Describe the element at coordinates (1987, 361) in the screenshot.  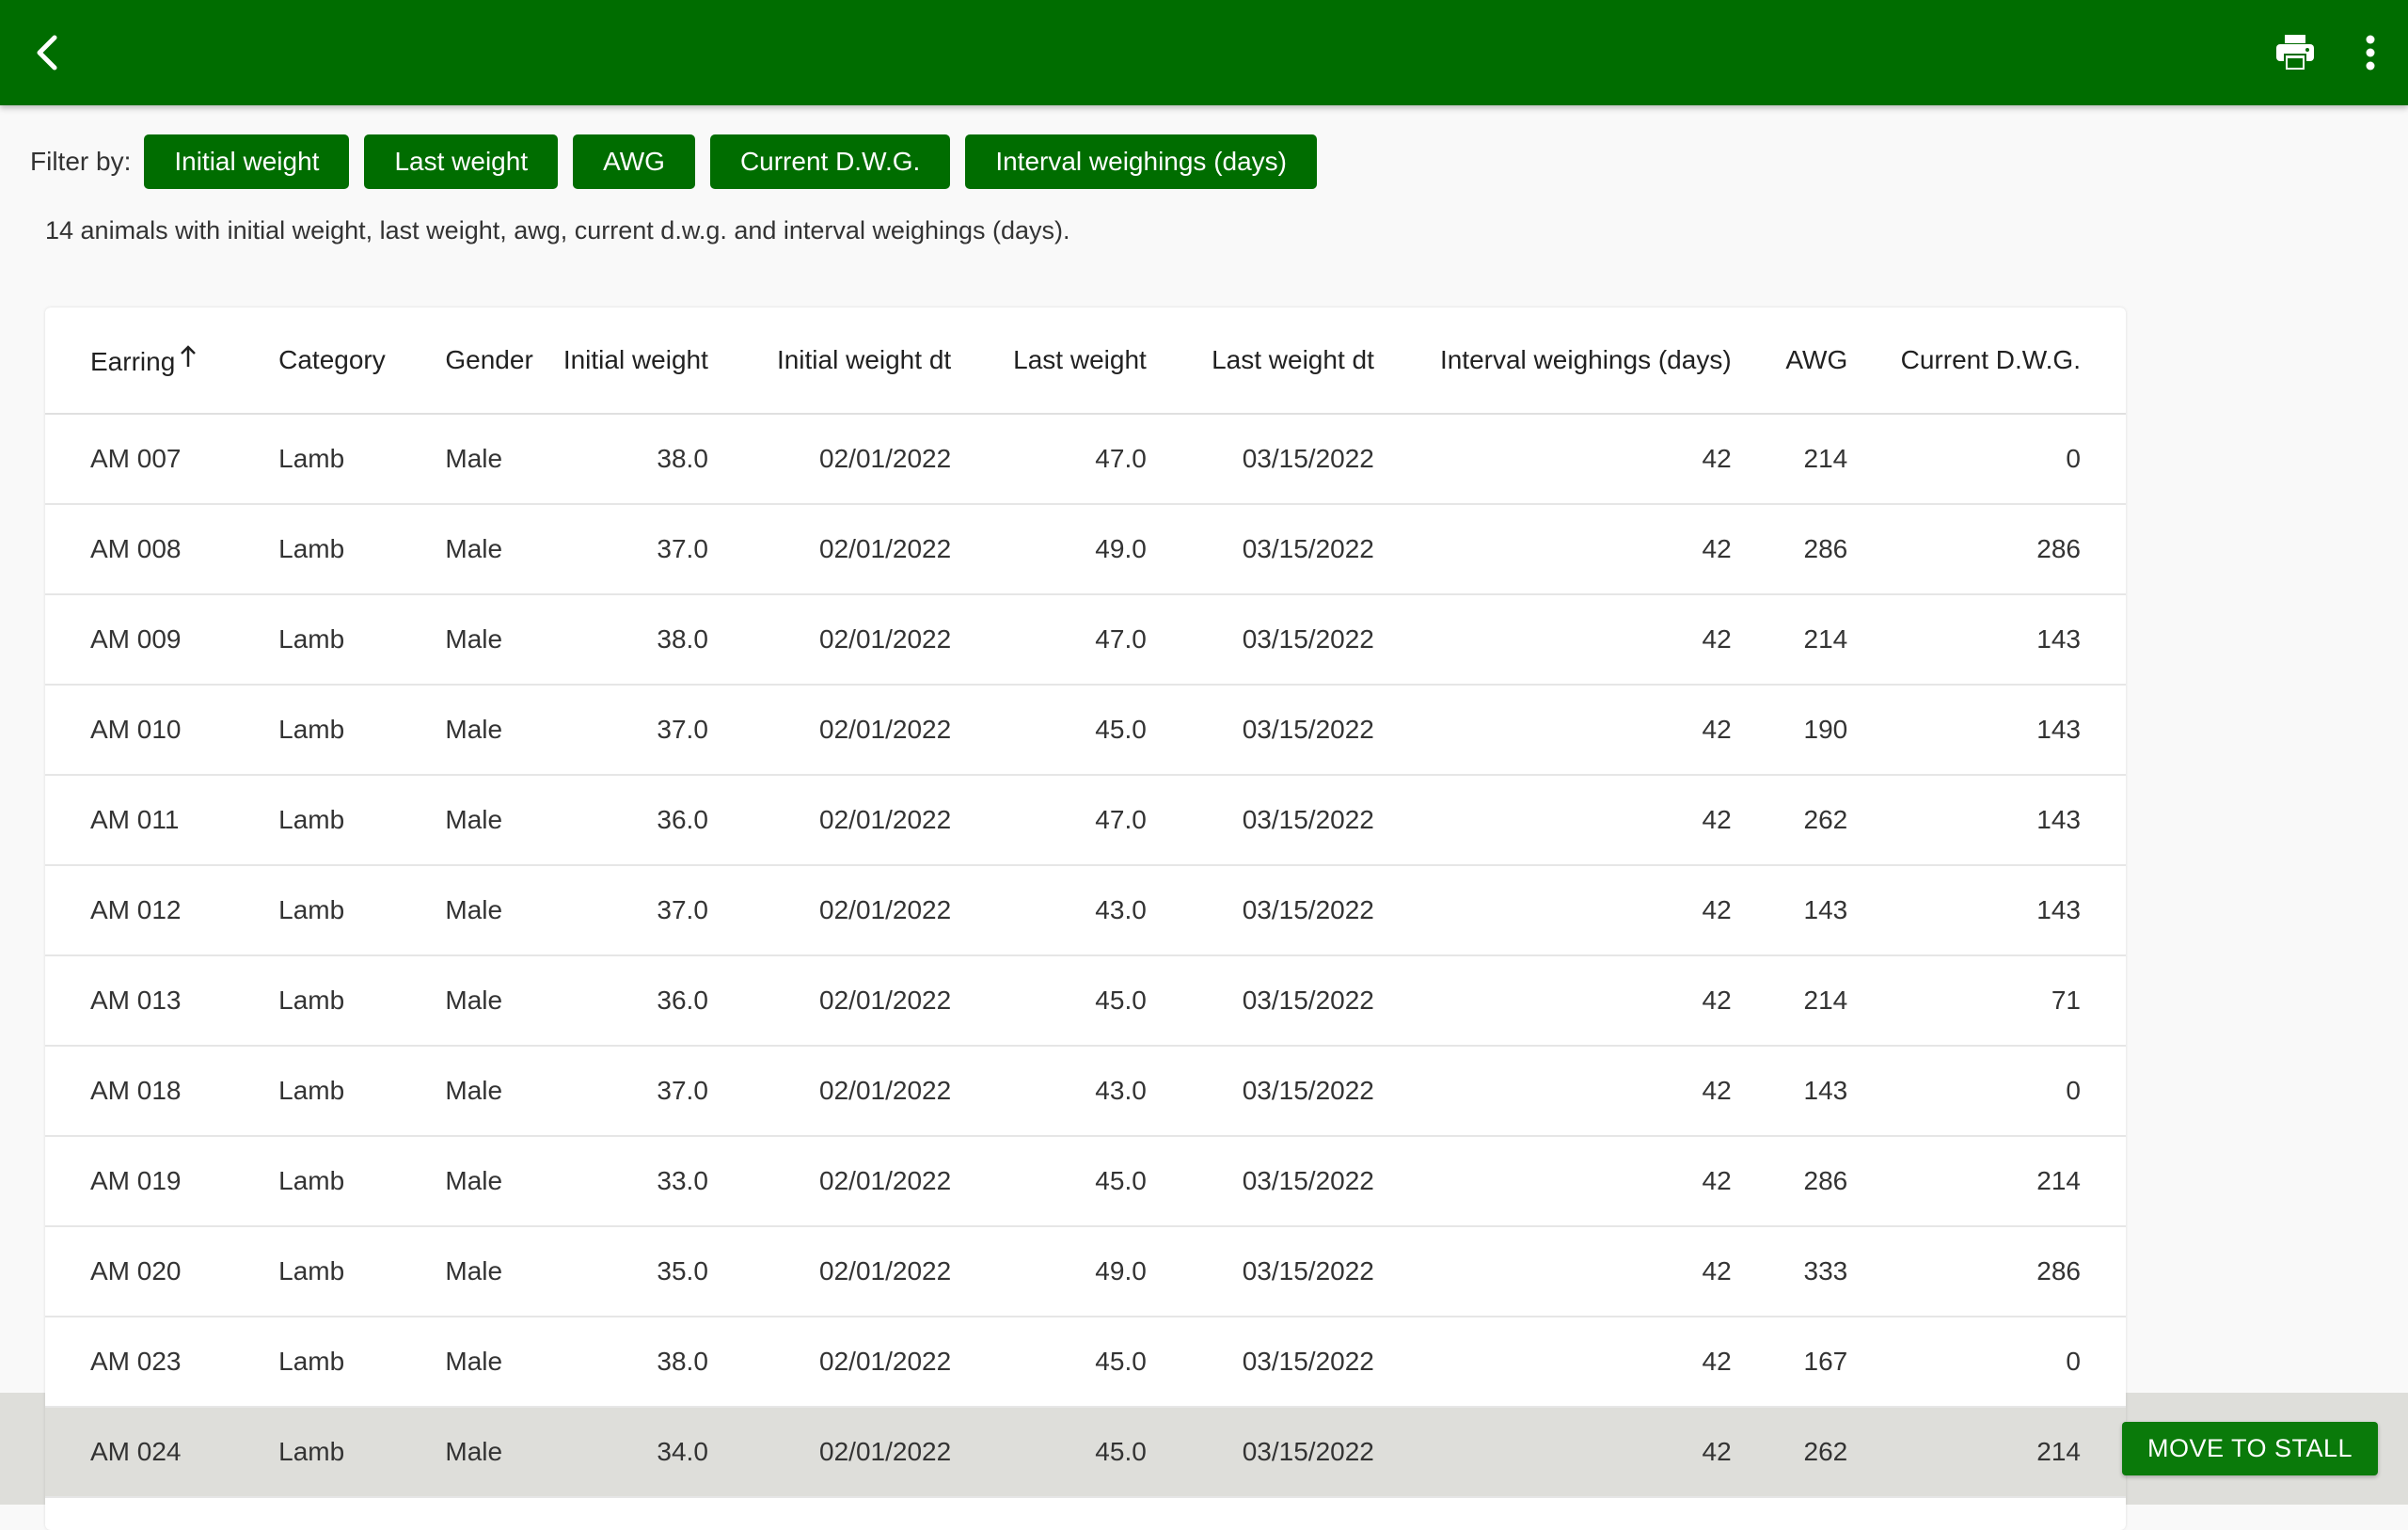
I see `header-current-dwg: Current D.W.G.` at that location.